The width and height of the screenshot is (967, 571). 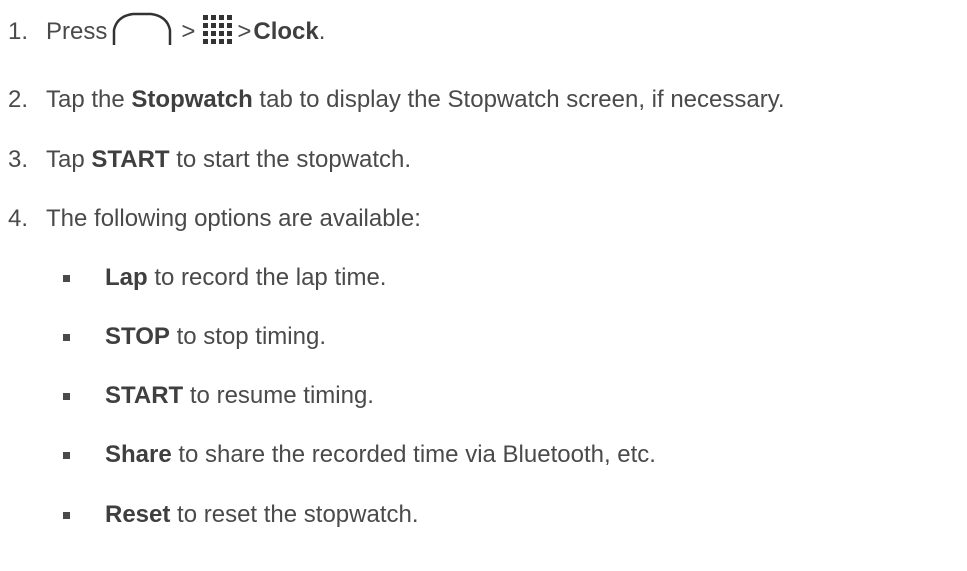 I want to click on step-suffix: ., so click(x=322, y=31).